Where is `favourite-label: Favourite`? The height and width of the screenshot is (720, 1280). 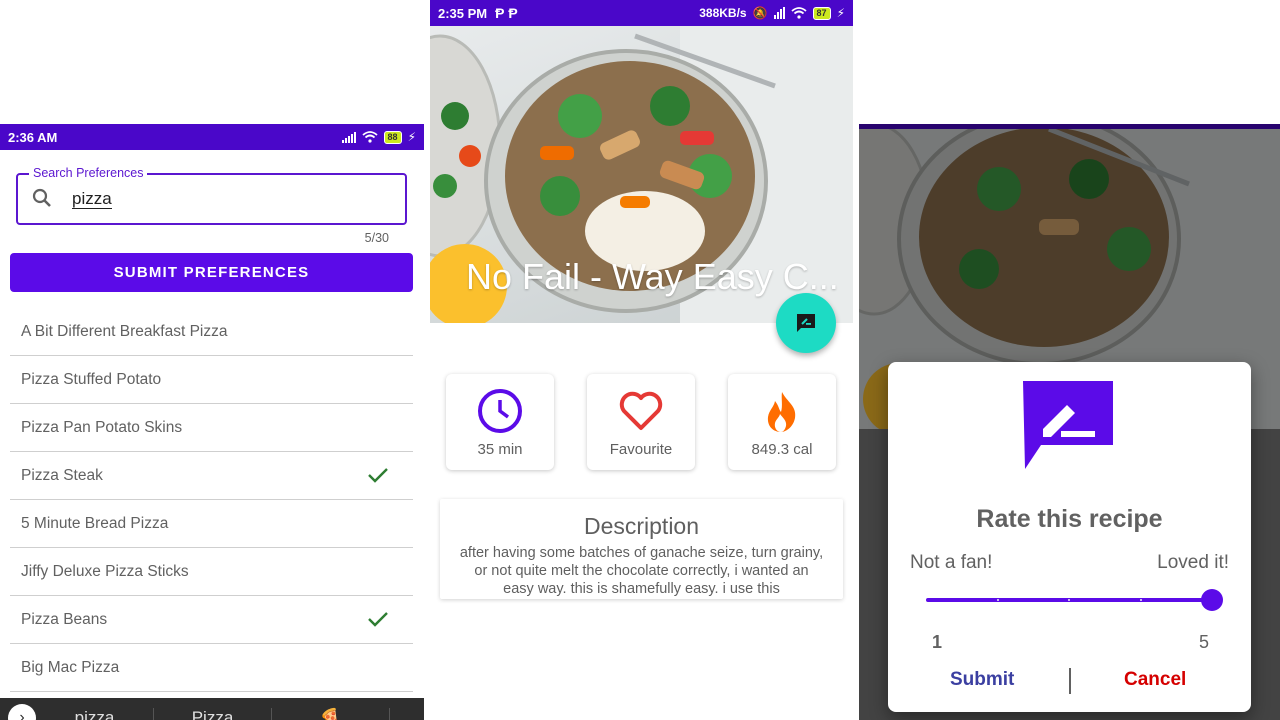
favourite-label: Favourite is located at coordinates (641, 449).